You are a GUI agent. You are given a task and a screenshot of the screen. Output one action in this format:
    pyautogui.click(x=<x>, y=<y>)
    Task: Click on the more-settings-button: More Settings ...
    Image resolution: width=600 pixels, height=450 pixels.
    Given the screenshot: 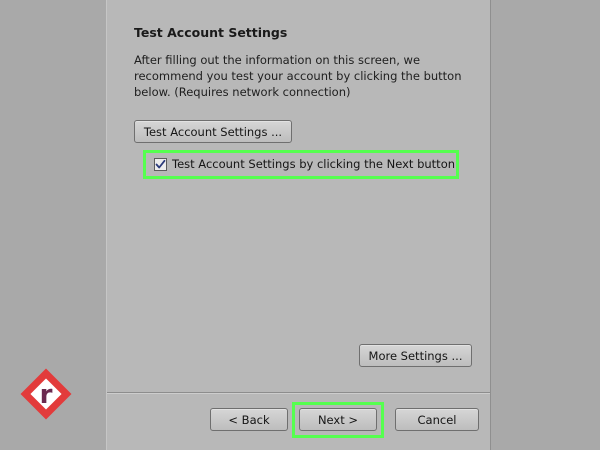 What is the action you would take?
    pyautogui.click(x=415, y=355)
    